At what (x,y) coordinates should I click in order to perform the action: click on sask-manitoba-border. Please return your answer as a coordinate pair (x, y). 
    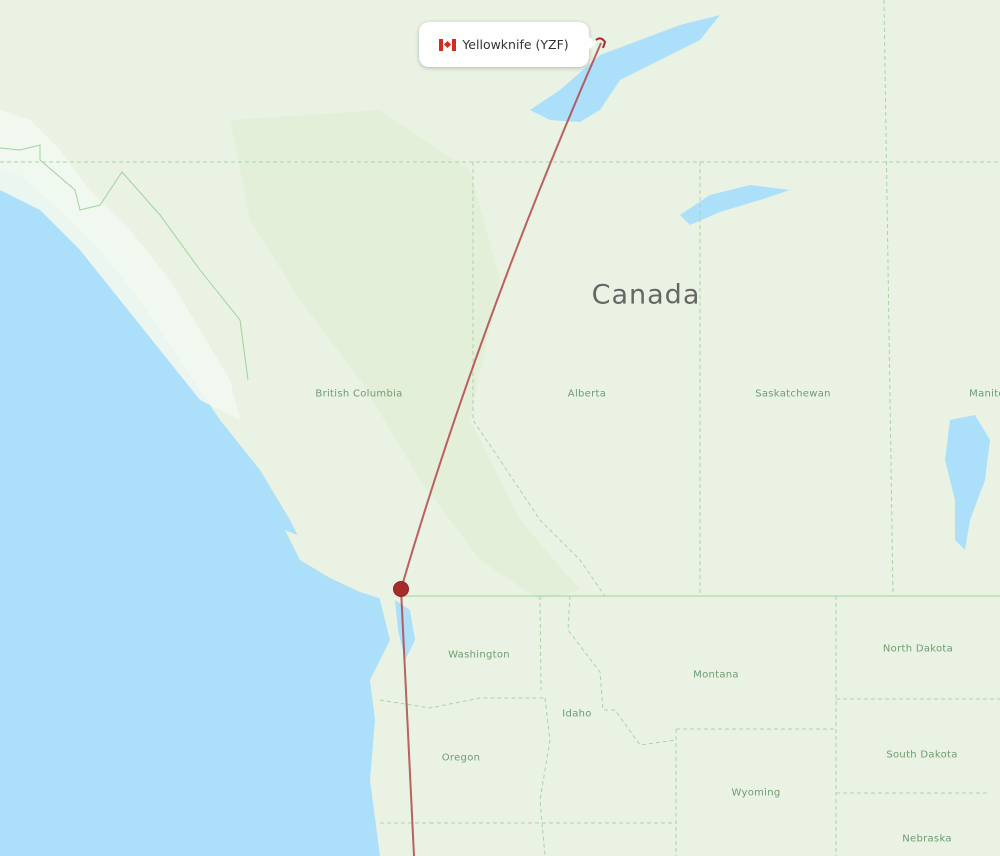
    Looking at the image, I should click on (888, 298).